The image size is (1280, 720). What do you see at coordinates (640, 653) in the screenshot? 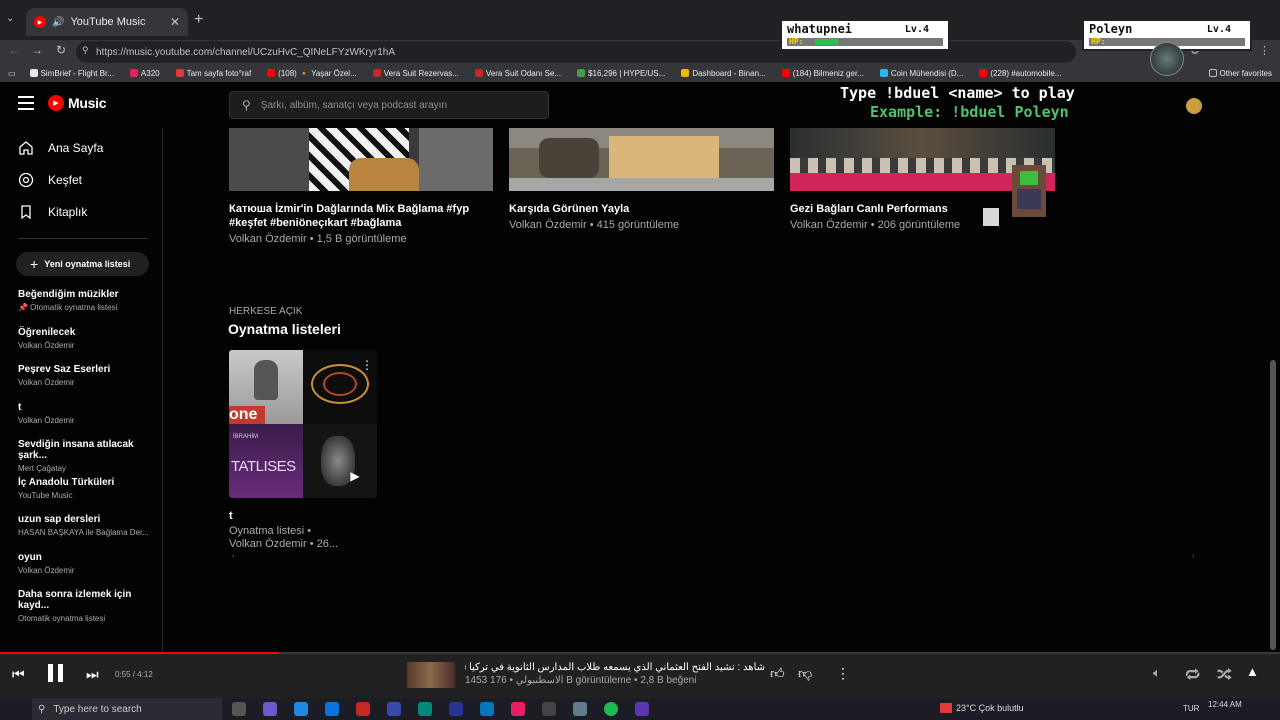
I see `progress-track` at bounding box center [640, 653].